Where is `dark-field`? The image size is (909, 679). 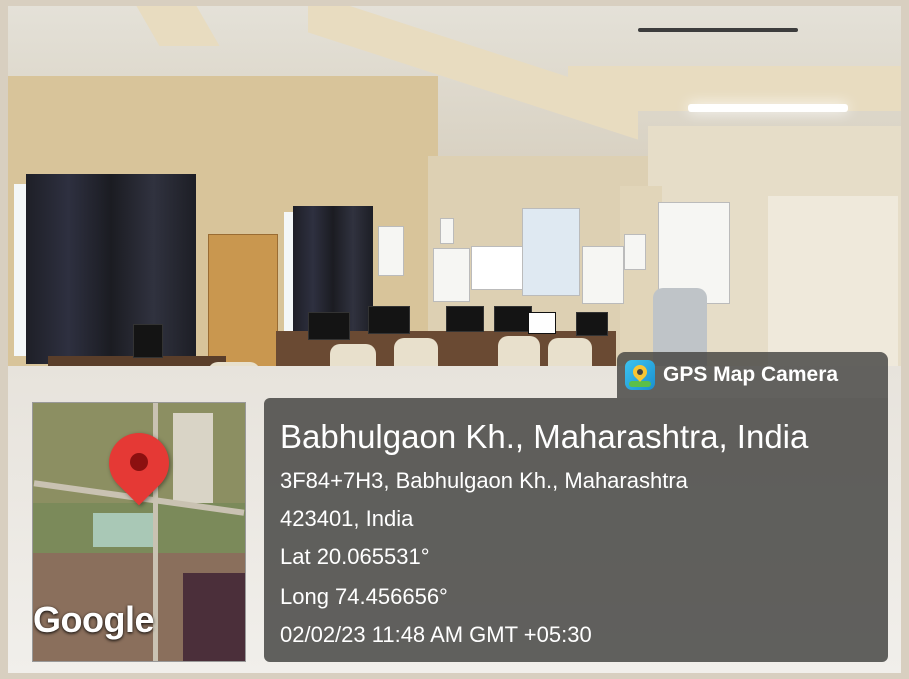 dark-field is located at coordinates (214, 617).